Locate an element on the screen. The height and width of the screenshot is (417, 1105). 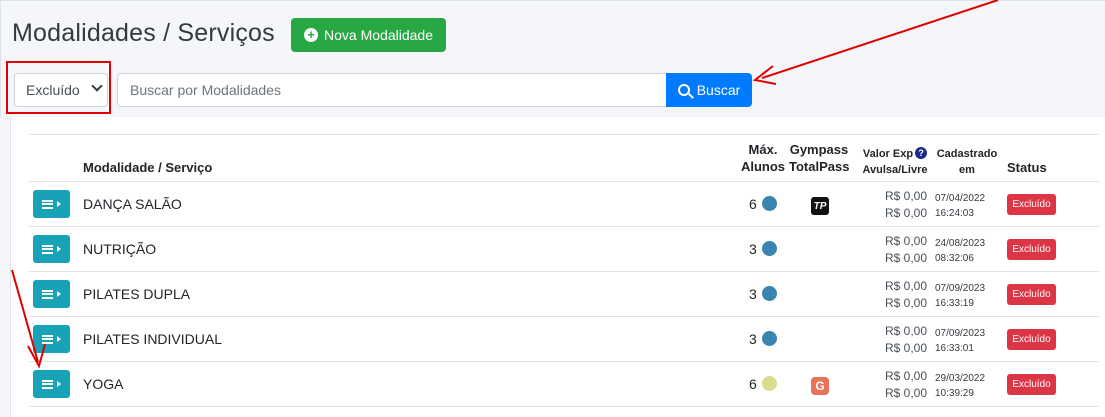
col-partner: Gympass TotalPass is located at coordinates (819, 158).